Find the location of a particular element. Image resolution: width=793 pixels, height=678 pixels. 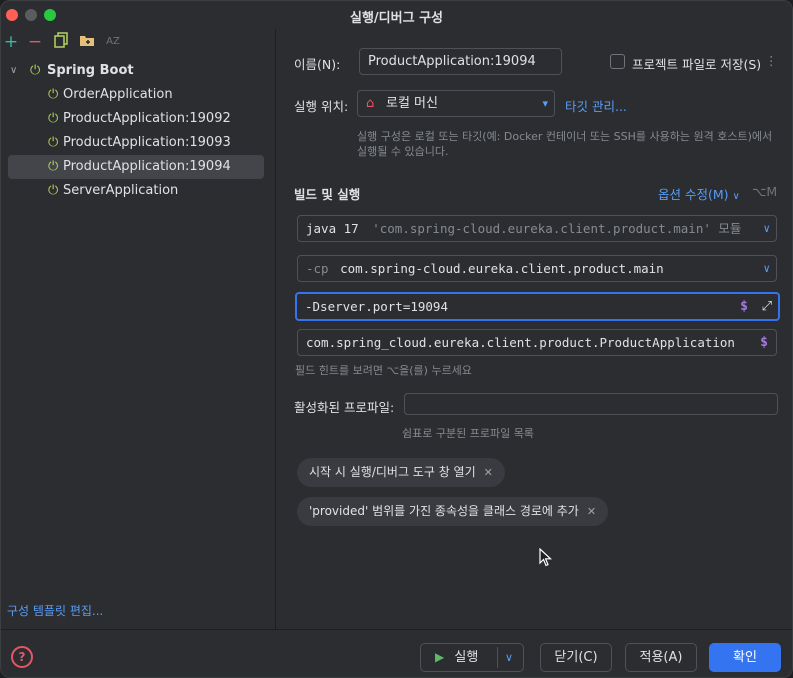

home-icon: ⌂ is located at coordinates (370, 103).